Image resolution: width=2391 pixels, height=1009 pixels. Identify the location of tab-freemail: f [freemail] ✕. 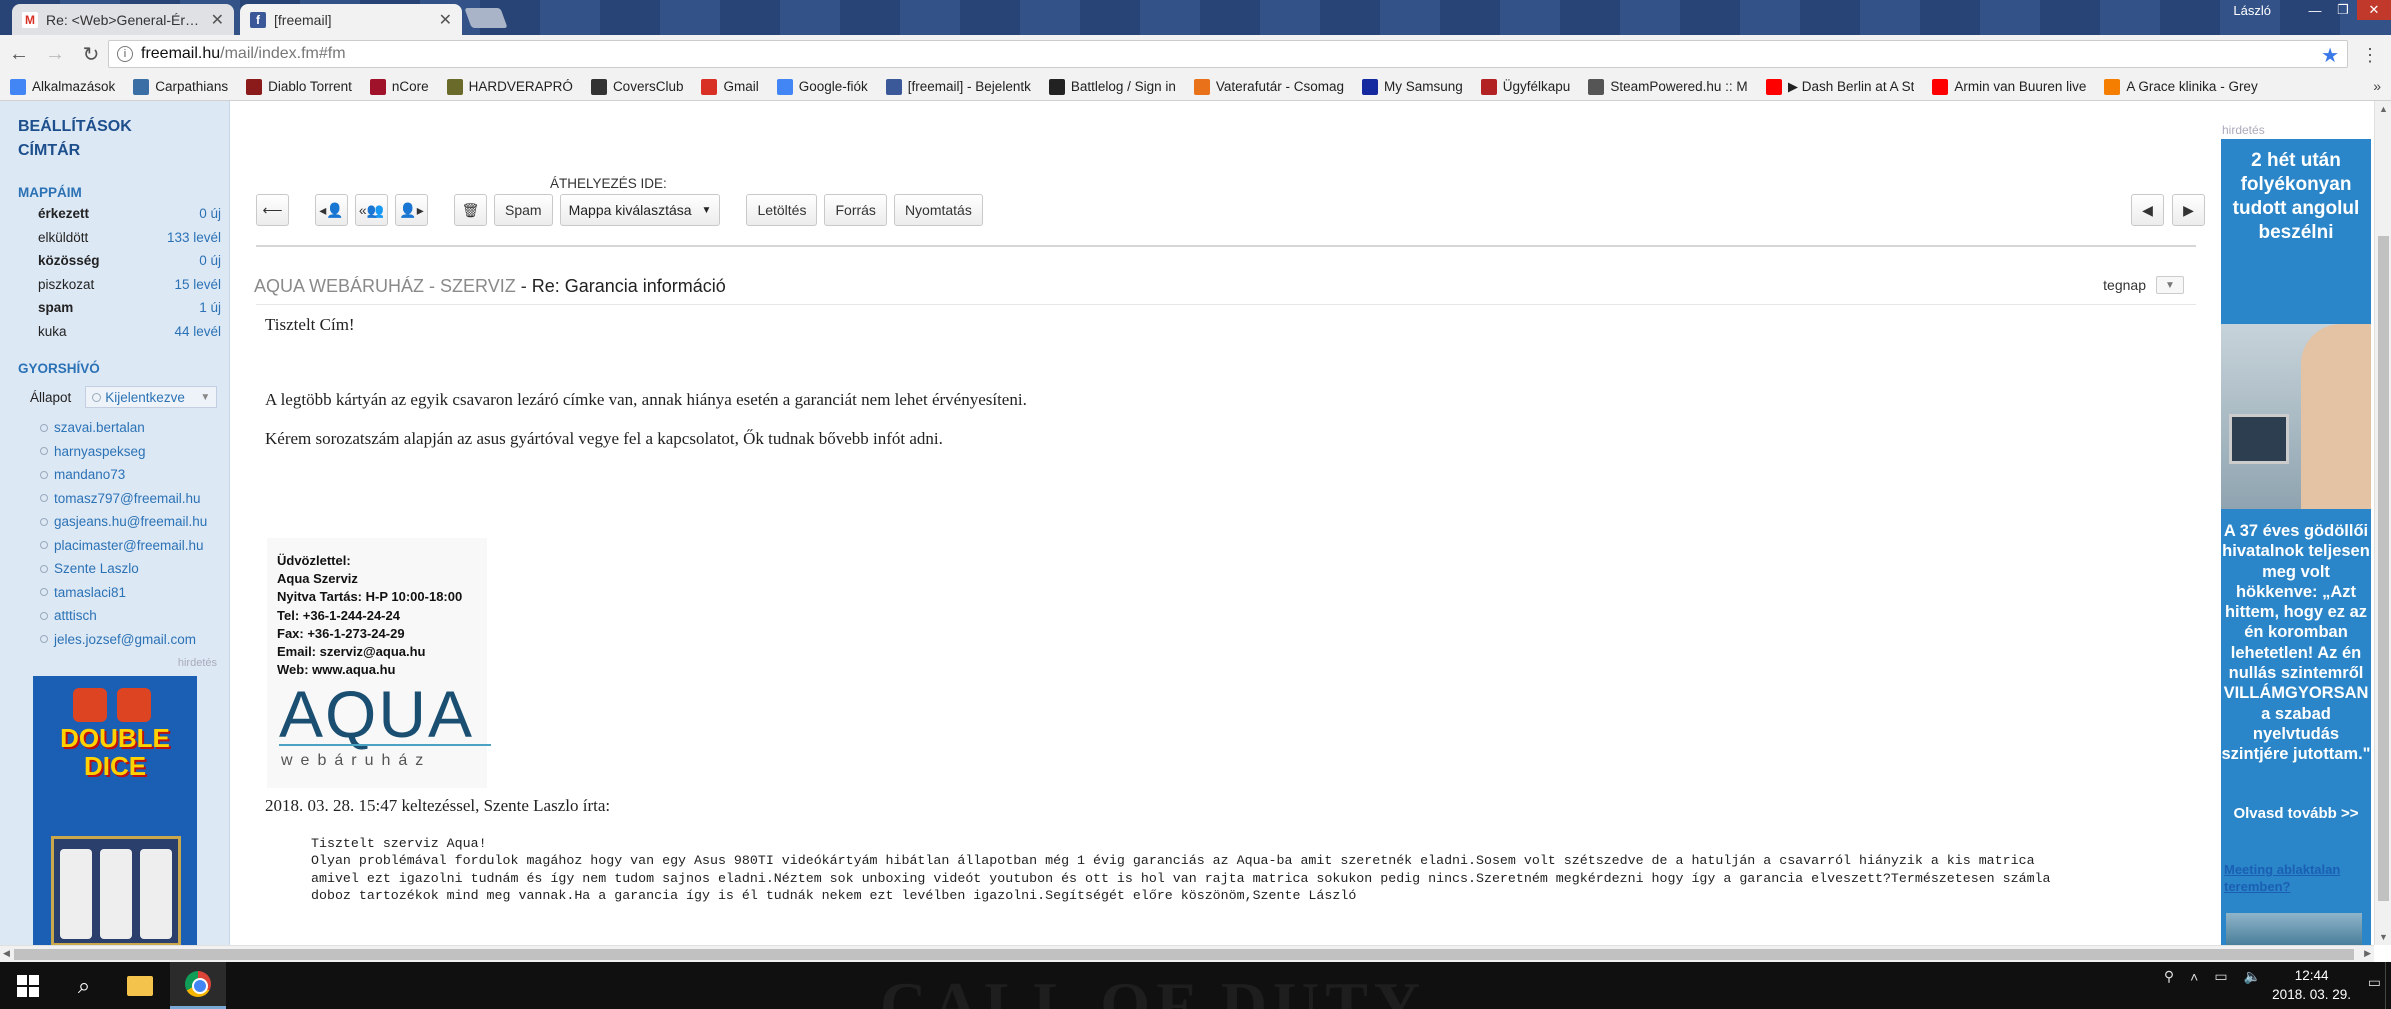
(351, 19).